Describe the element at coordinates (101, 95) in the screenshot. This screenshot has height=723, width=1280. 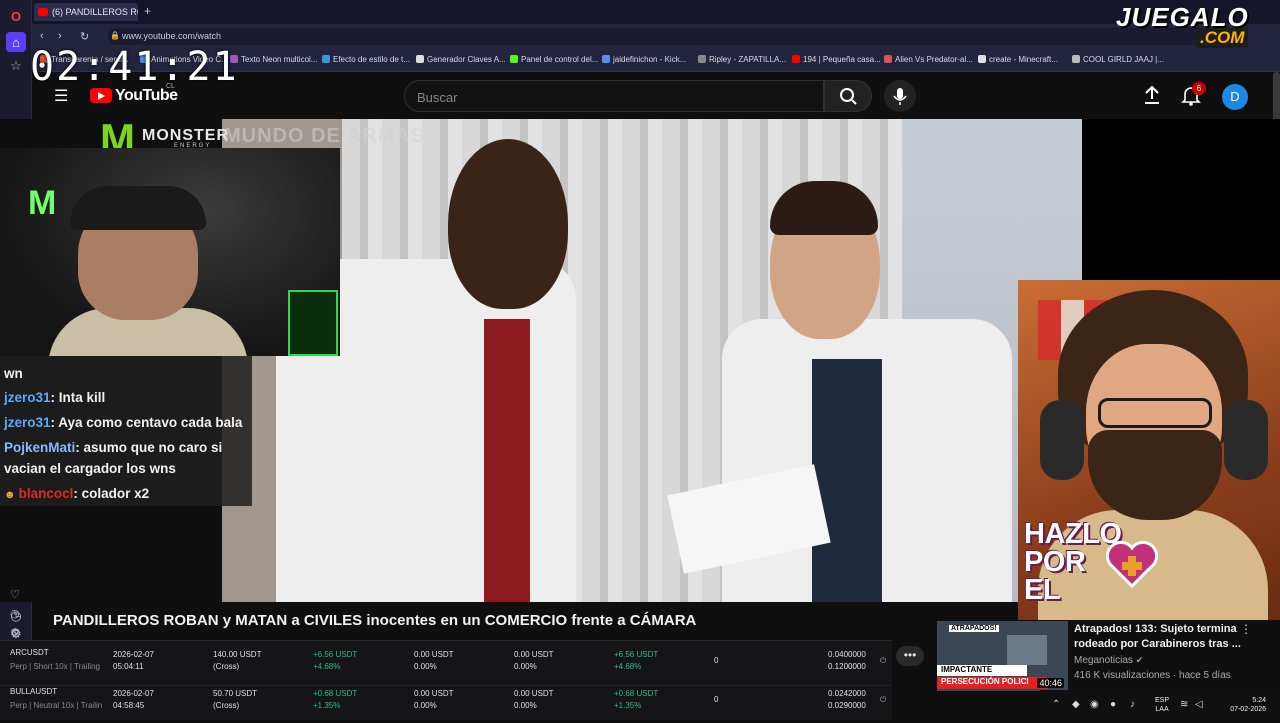
I see `youtube-logo-icon` at that location.